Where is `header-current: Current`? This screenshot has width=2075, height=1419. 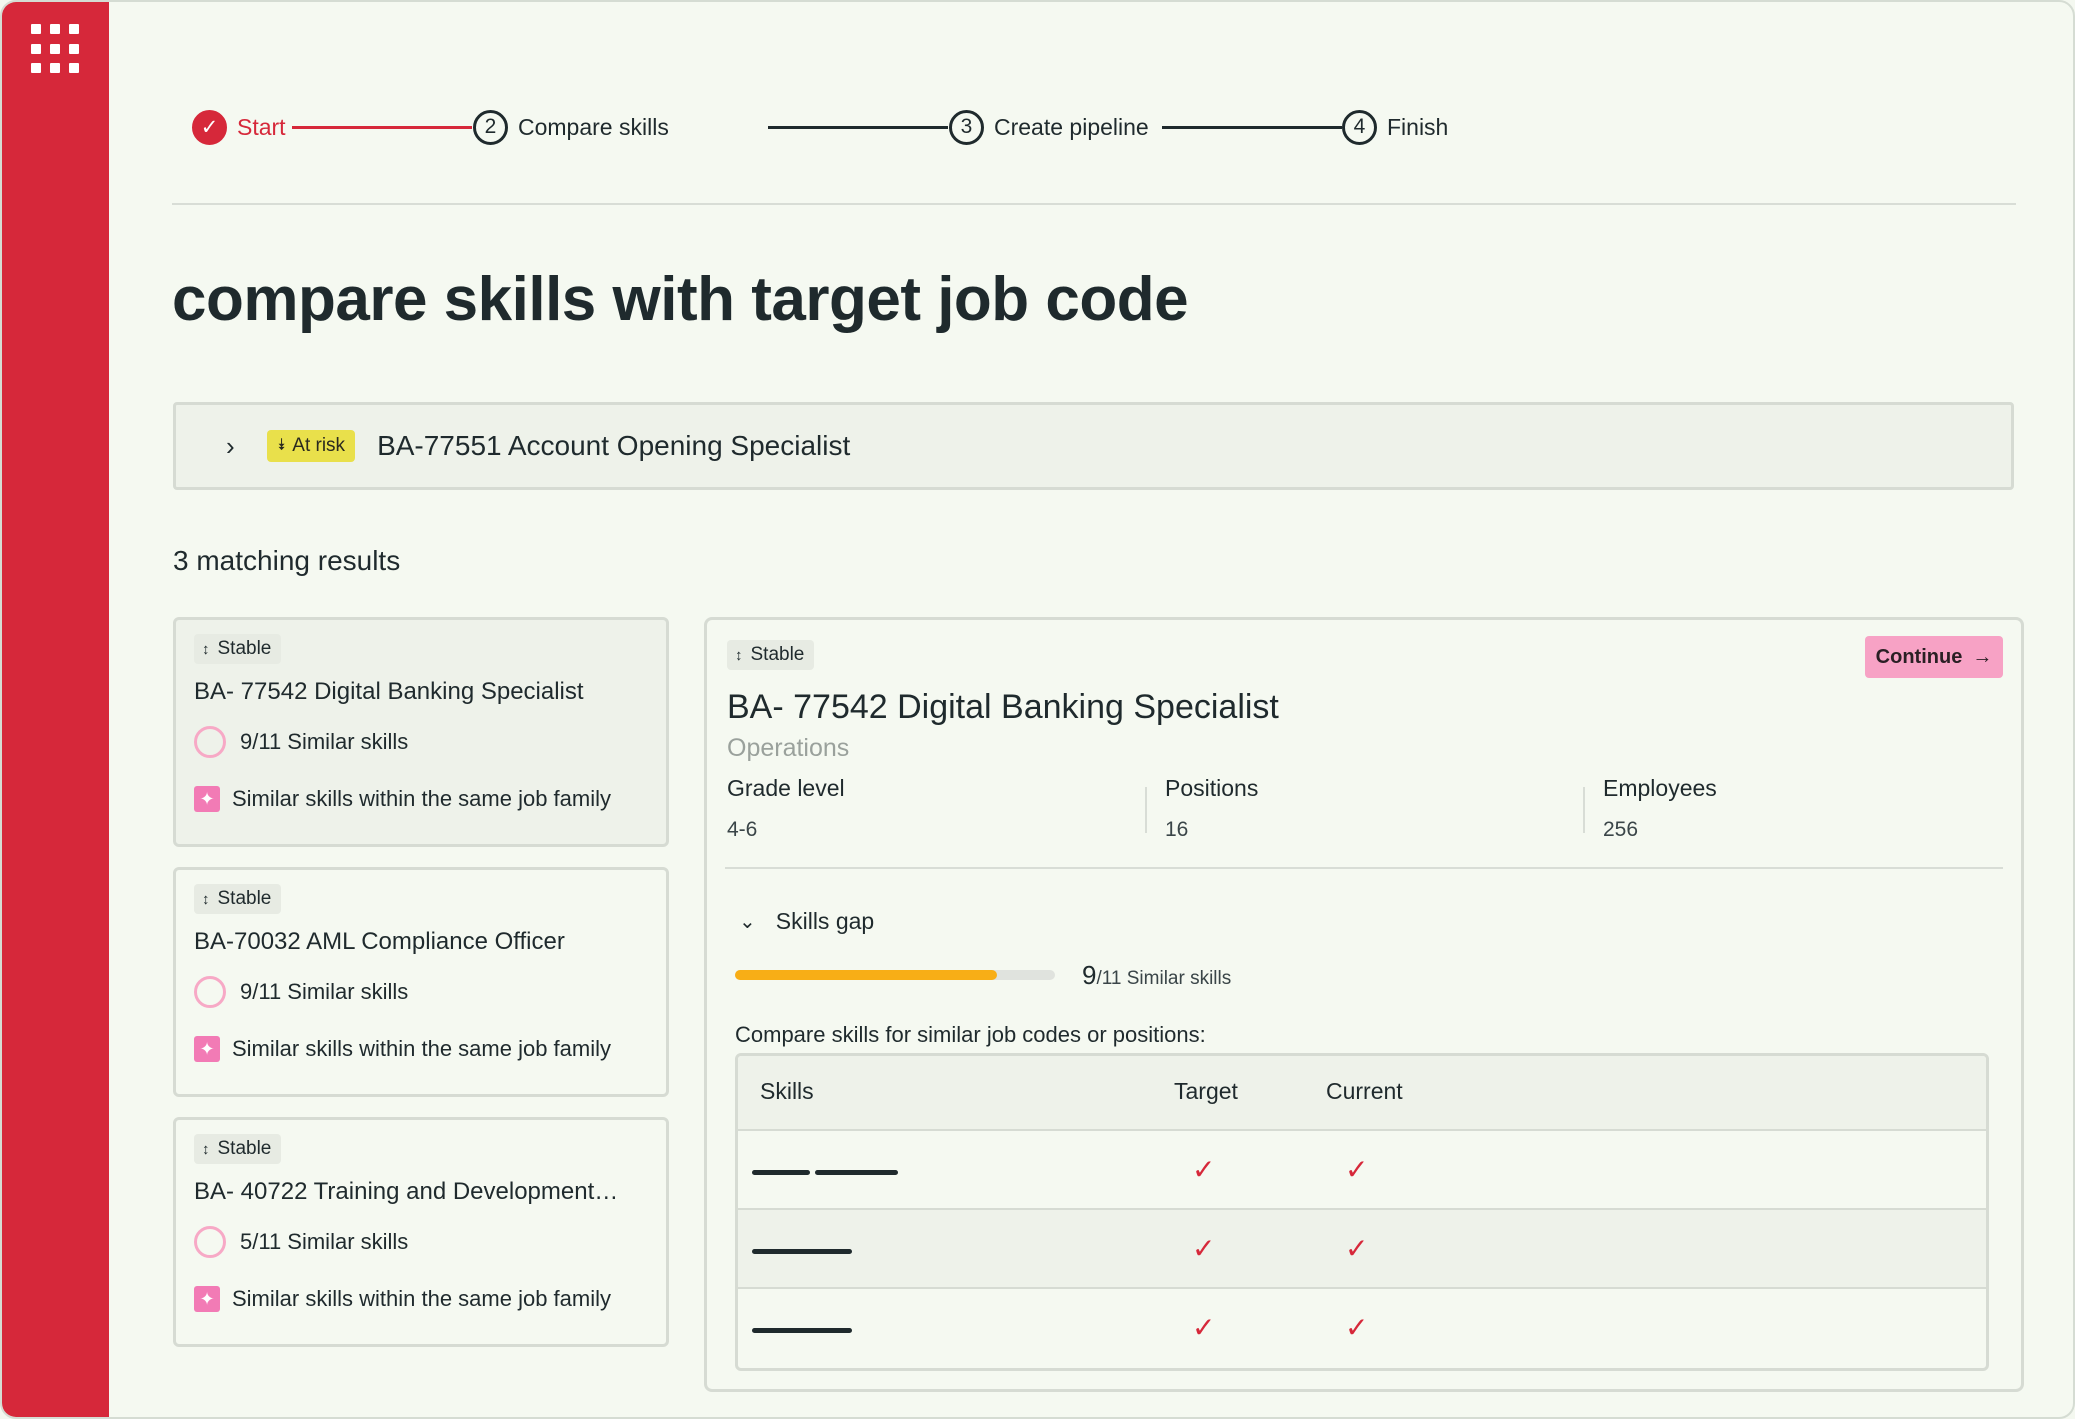 header-current: Current is located at coordinates (1364, 1091).